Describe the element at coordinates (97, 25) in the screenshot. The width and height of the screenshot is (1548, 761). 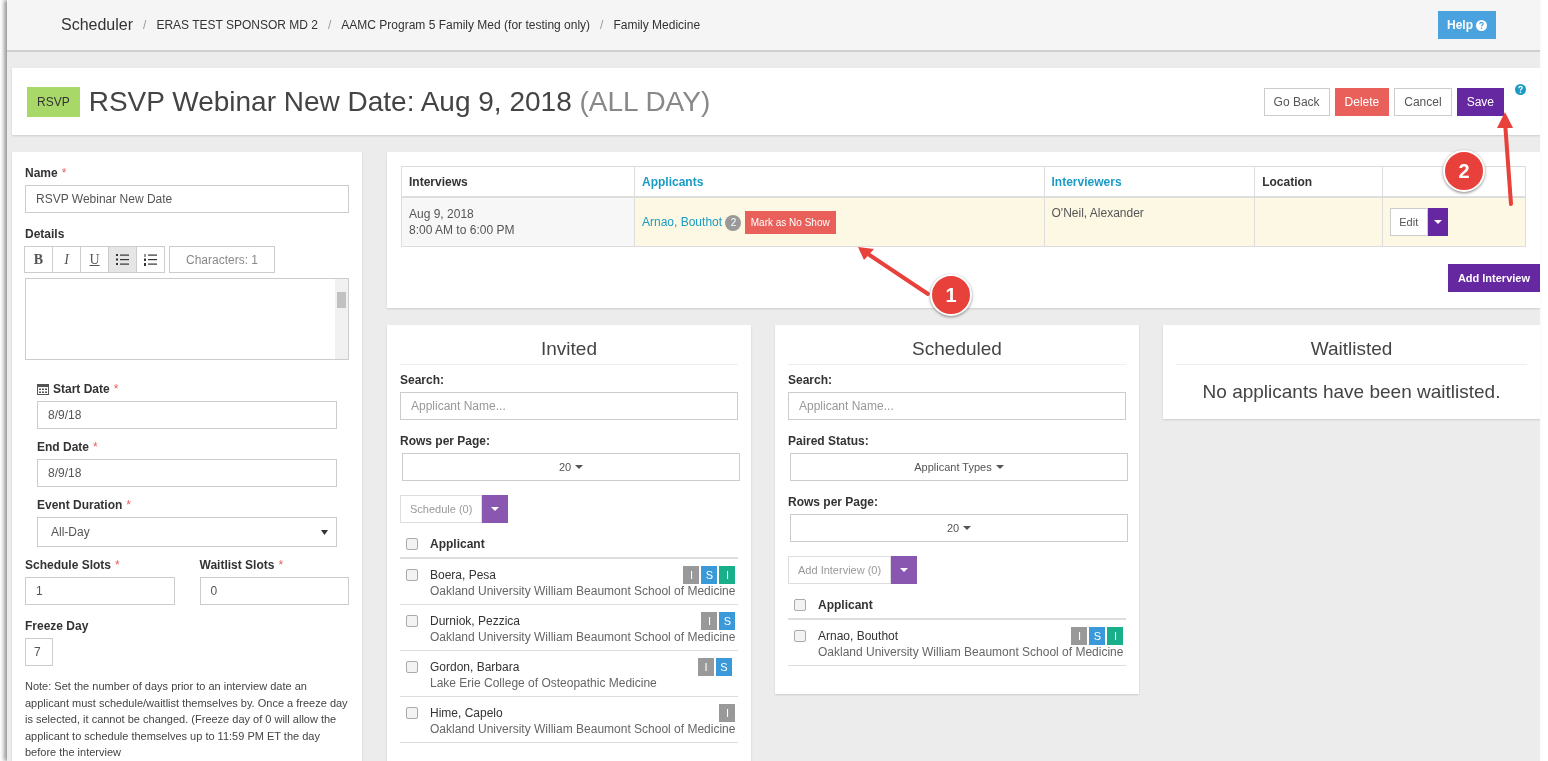
I see `app-title: Scheduler` at that location.